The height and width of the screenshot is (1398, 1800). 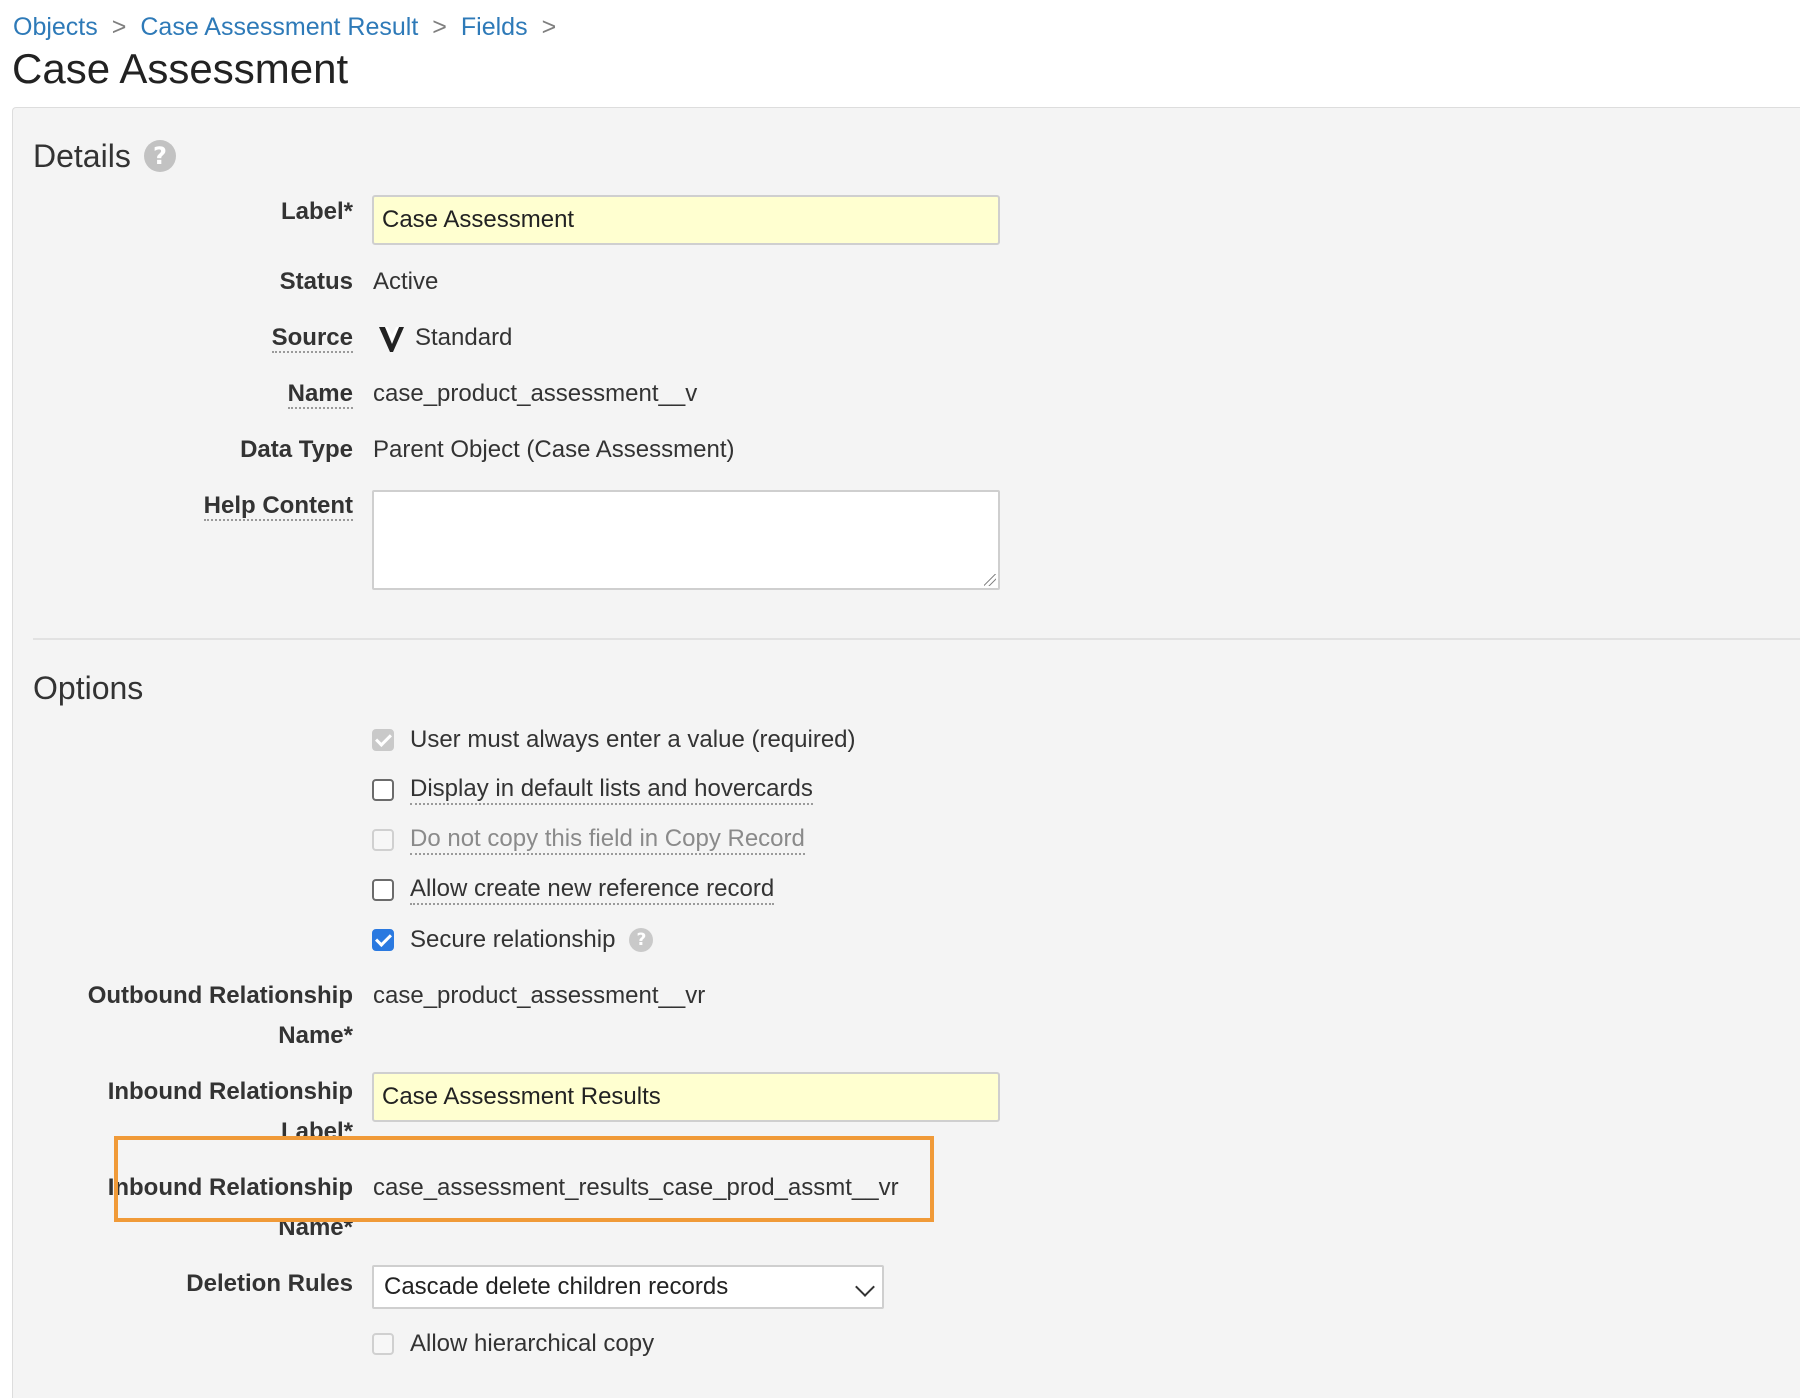 I want to click on source-value: Standard, so click(x=444, y=338).